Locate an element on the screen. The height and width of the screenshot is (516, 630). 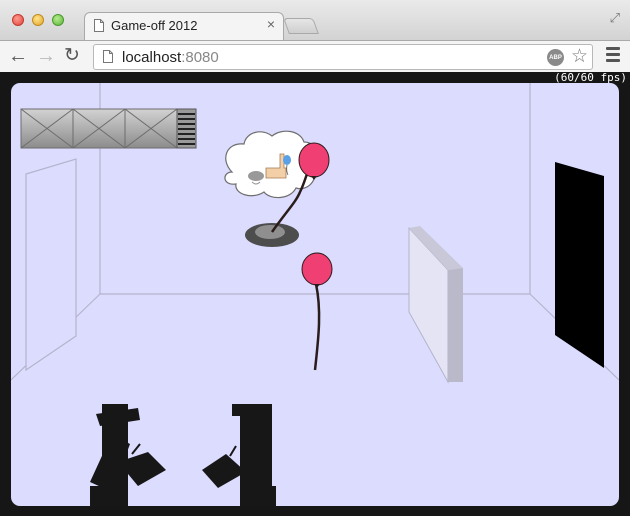
pressure-plate is located at coordinates (272, 235).